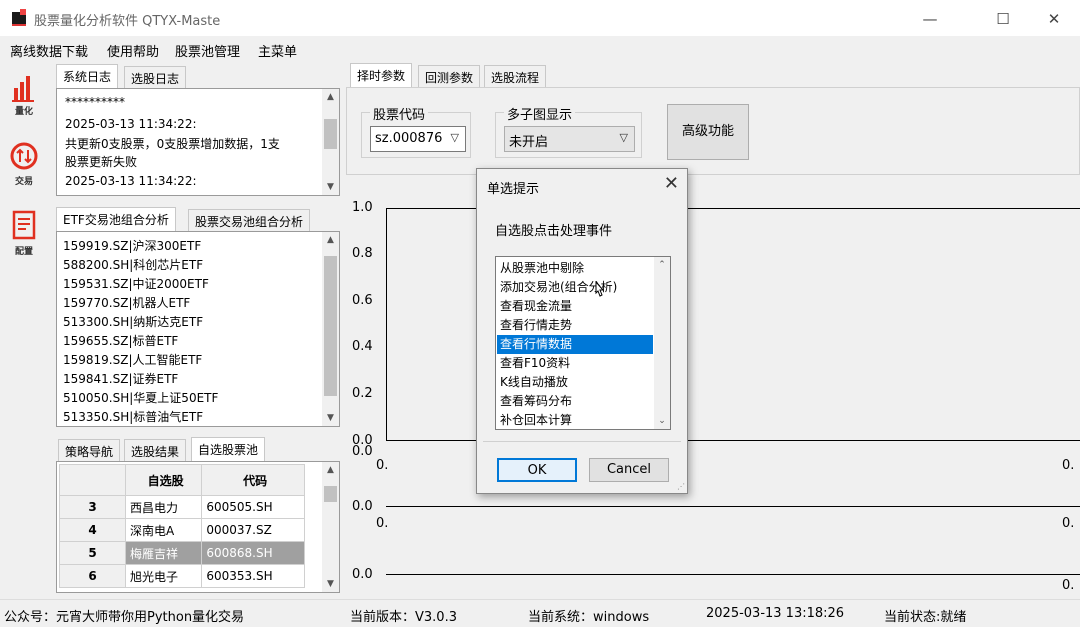  What do you see at coordinates (163, 576) in the screenshot?
I see `stock-name-cell: 旭光电子` at bounding box center [163, 576].